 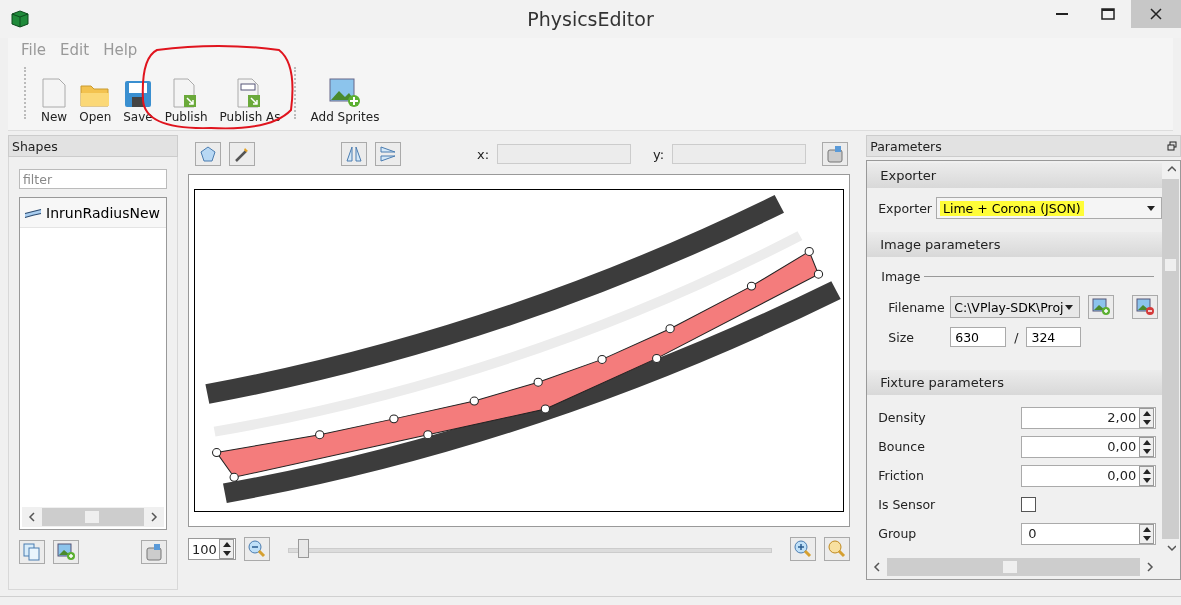 I want to click on field-label: Exporter, so click(x=905, y=208).